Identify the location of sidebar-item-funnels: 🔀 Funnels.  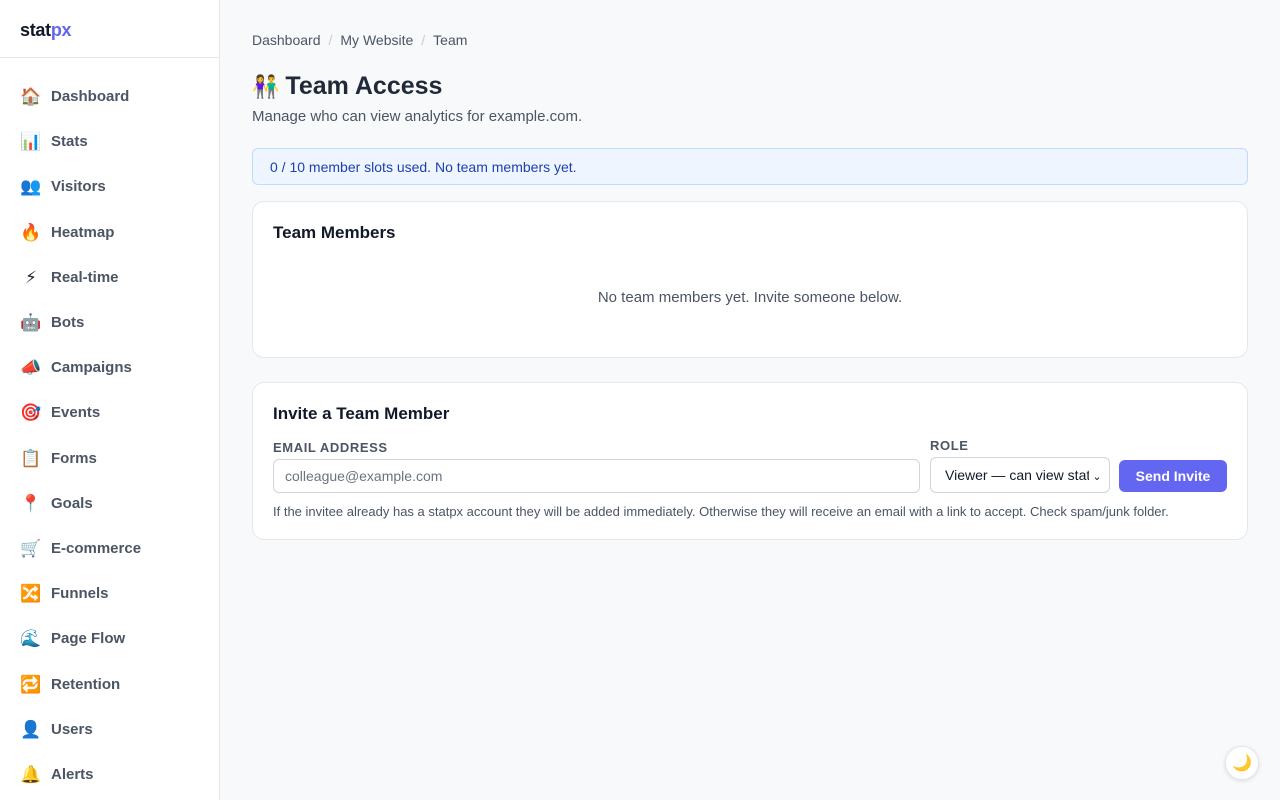
(109, 593).